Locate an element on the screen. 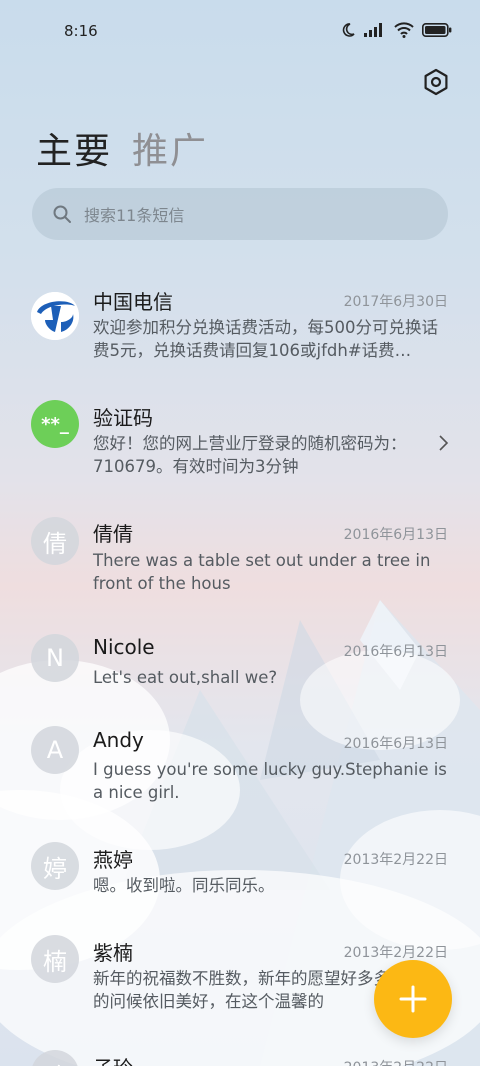  avatar: **_ is located at coordinates (55, 424).